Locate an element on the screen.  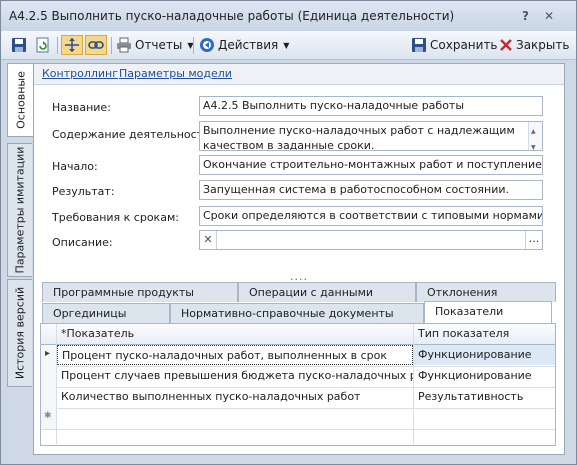
row-indicator: ✱ is located at coordinates (49, 418).